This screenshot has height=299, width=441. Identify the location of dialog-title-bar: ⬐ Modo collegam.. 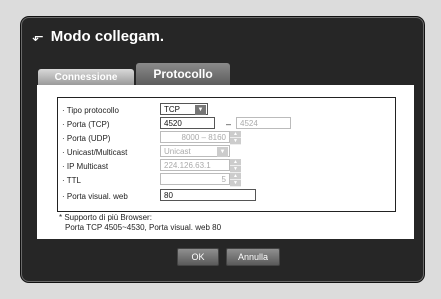
(98, 36).